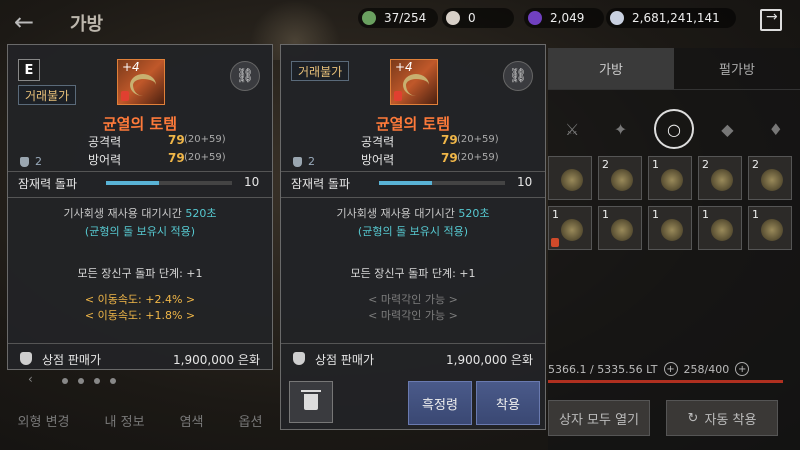 Image resolution: width=800 pixels, height=450 pixels. I want to click on currency-value: 0, so click(472, 18).